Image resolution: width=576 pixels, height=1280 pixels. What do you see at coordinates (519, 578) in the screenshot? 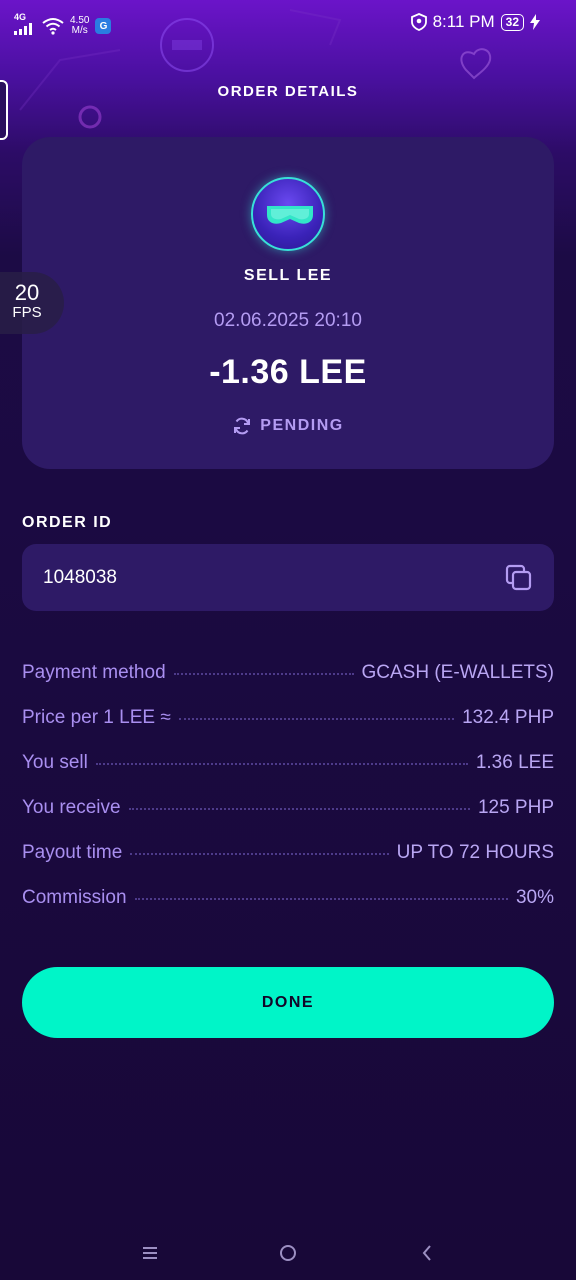
I see `copy-icon` at bounding box center [519, 578].